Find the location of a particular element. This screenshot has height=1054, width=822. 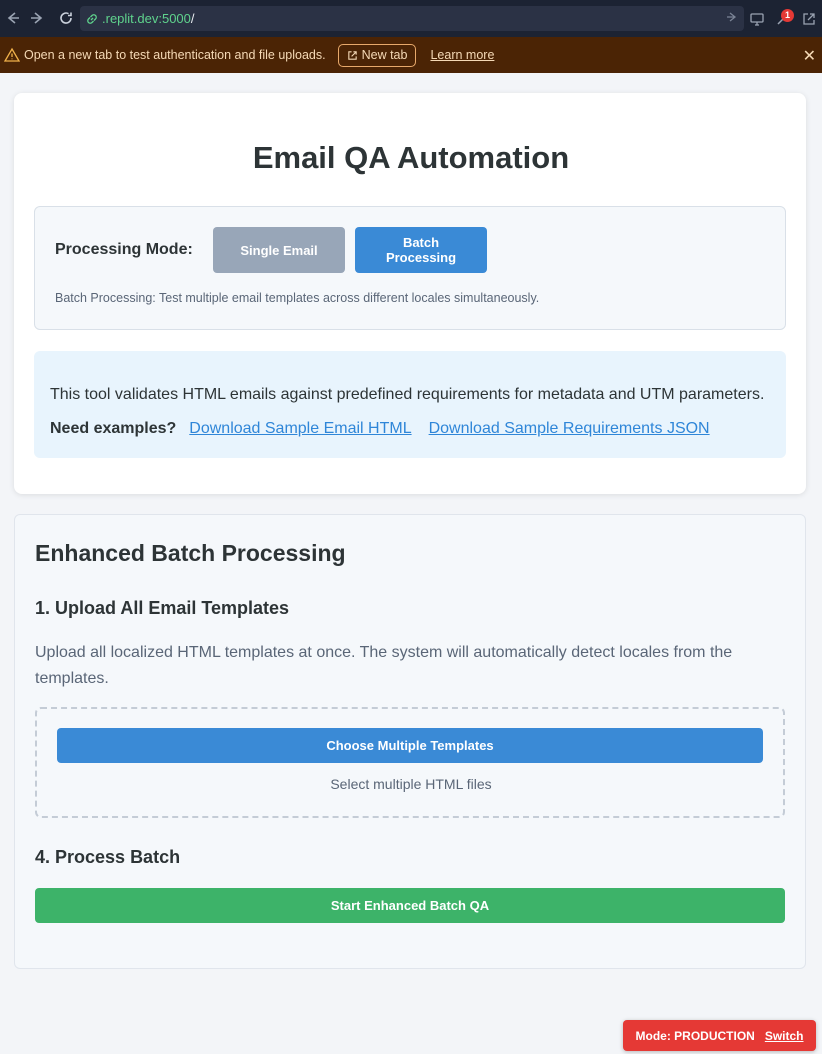

reload-icon is located at coordinates (66, 18).